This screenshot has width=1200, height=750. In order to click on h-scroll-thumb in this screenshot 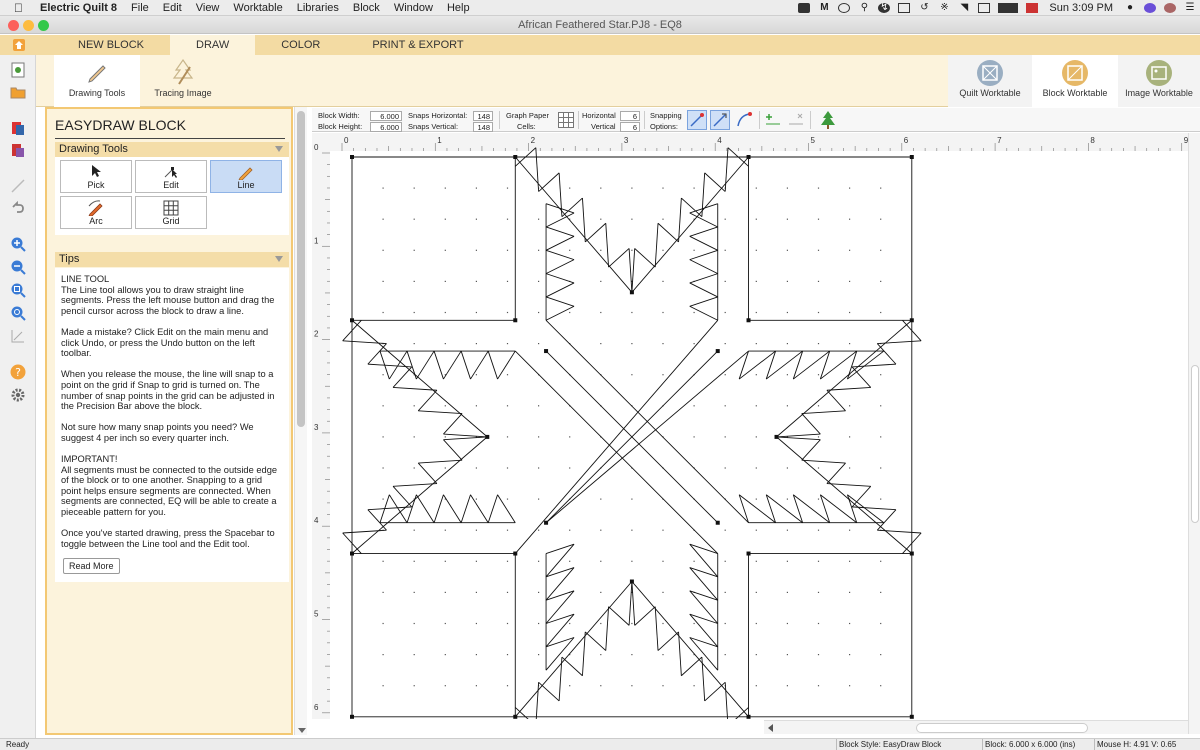, I will do `click(1002, 728)`.